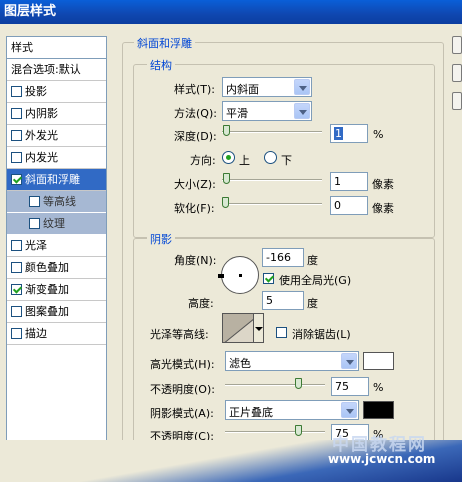  I want to click on style-list-item: 斜面和浮雕, so click(56, 180).